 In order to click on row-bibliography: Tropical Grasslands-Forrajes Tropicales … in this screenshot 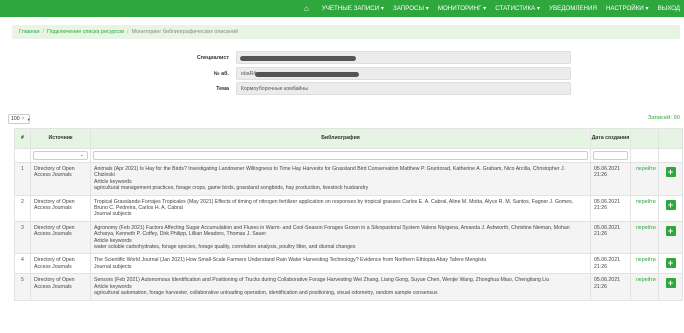, I will do `click(340, 208)`.